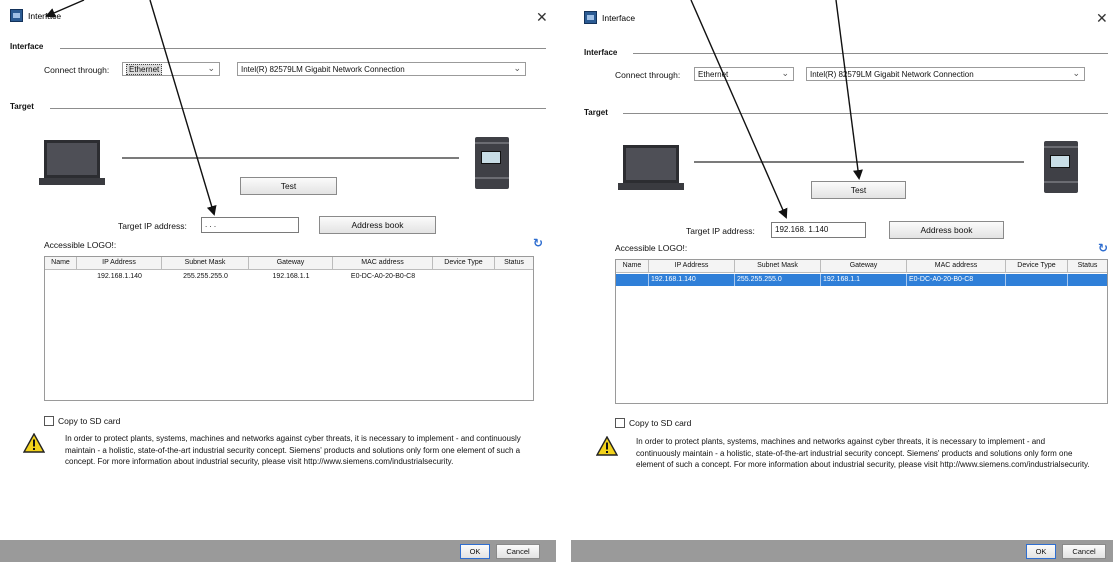 The width and height of the screenshot is (1113, 562). I want to click on target-ip-value: 192.168. 1.140, so click(802, 229).